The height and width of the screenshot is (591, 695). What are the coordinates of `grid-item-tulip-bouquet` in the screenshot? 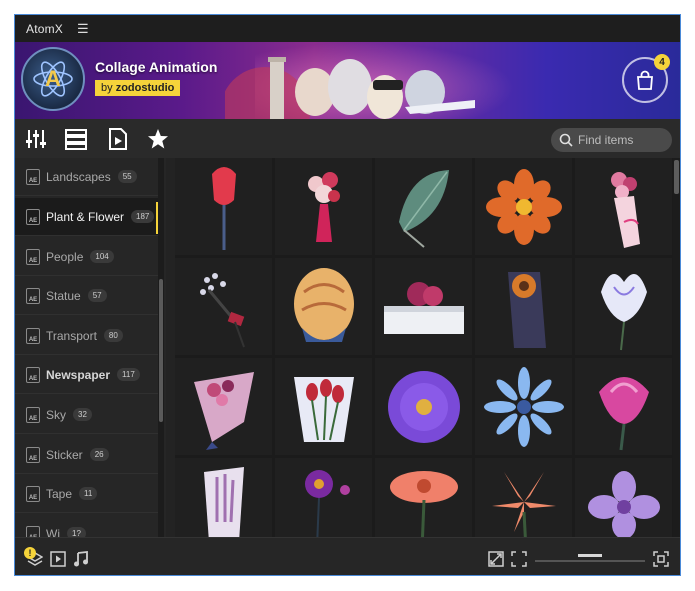 It's located at (323, 406).